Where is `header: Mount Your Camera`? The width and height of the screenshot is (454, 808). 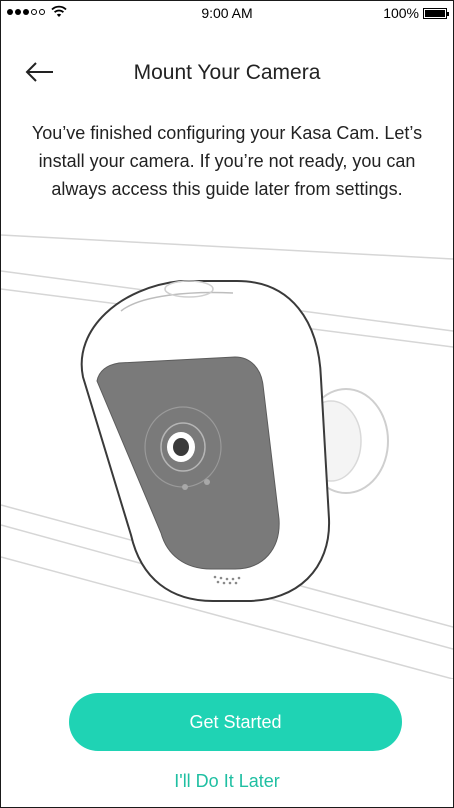
header: Mount Your Camera is located at coordinates (227, 73).